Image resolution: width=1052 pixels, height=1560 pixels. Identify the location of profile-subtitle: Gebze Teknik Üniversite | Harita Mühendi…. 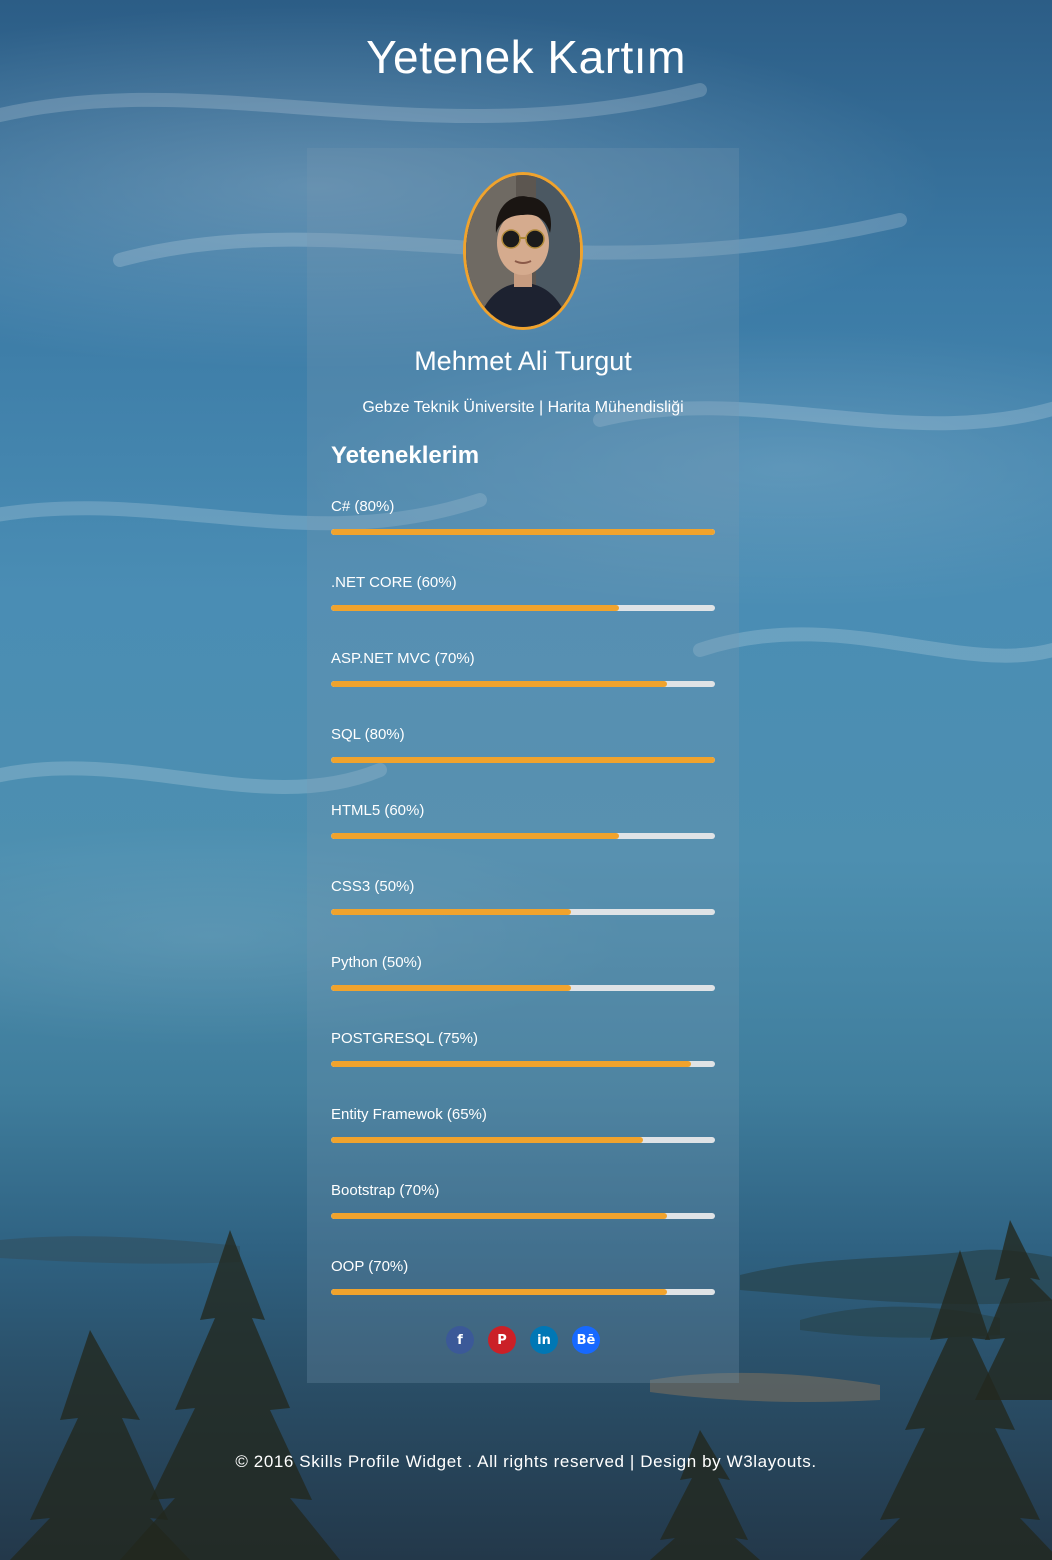
(523, 407).